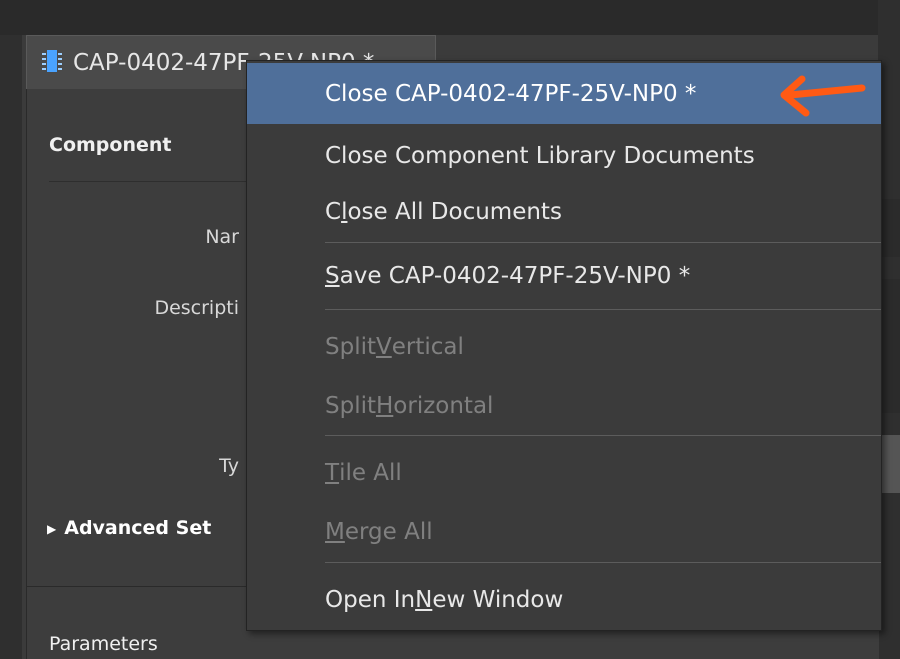 The image size is (900, 659). Describe the element at coordinates (564, 472) in the screenshot. I see `menu-item-tile-all: Tile All` at that location.